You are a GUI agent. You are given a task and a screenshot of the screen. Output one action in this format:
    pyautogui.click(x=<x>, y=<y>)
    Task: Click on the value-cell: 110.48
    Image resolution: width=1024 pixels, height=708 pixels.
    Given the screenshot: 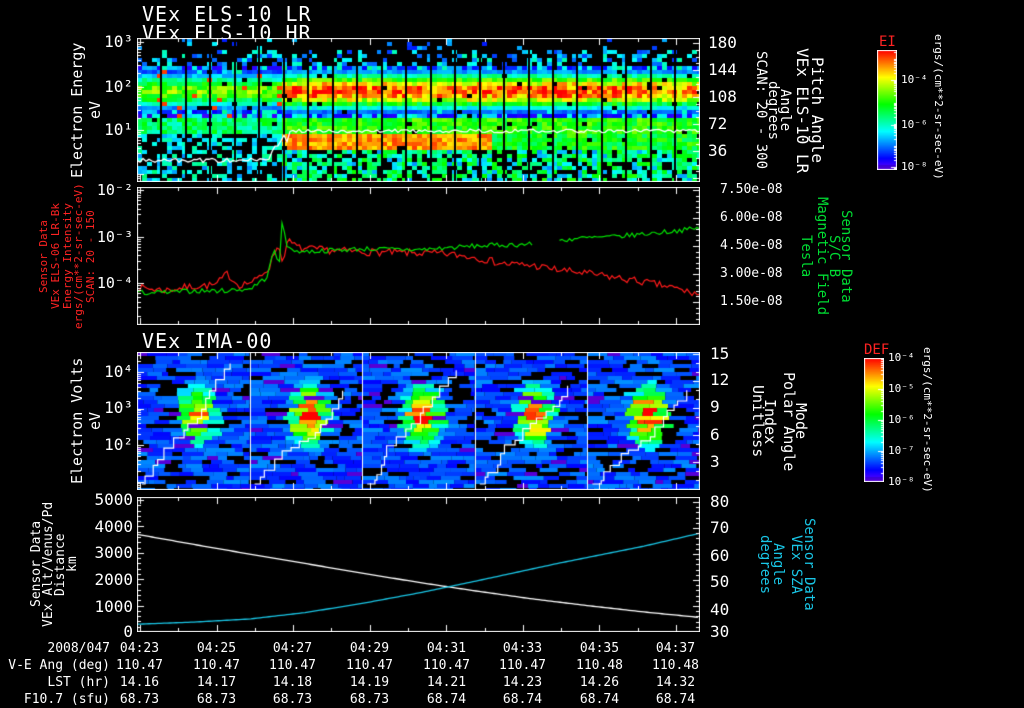 What is the action you would take?
    pyautogui.click(x=599, y=665)
    